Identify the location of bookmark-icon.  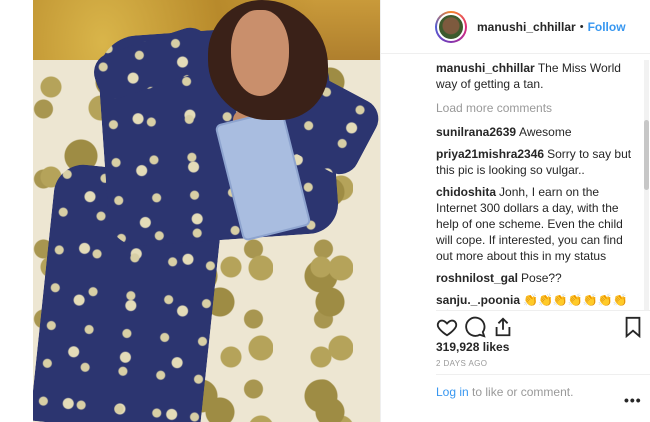
(633, 327).